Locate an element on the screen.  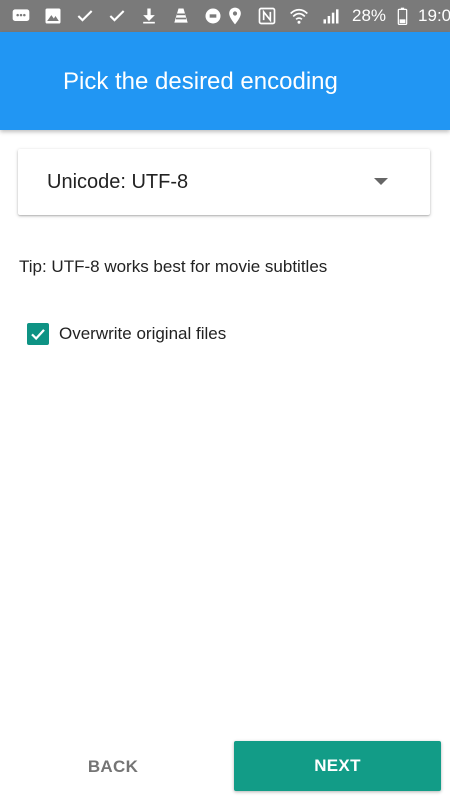
wifi-icon is located at coordinates (299, 16).